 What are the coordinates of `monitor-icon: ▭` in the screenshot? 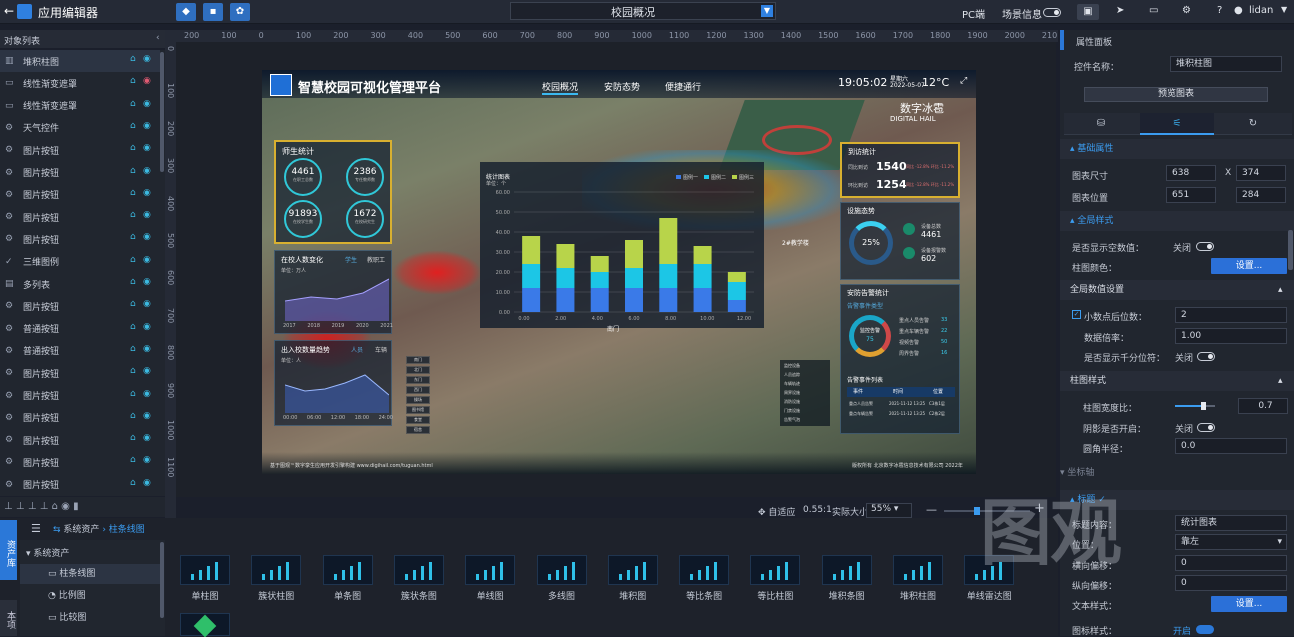 It's located at (1153, 10).